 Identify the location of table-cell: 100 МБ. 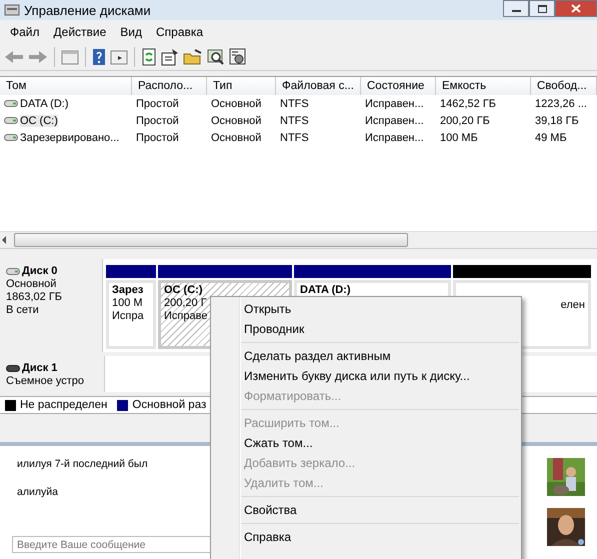
(459, 138).